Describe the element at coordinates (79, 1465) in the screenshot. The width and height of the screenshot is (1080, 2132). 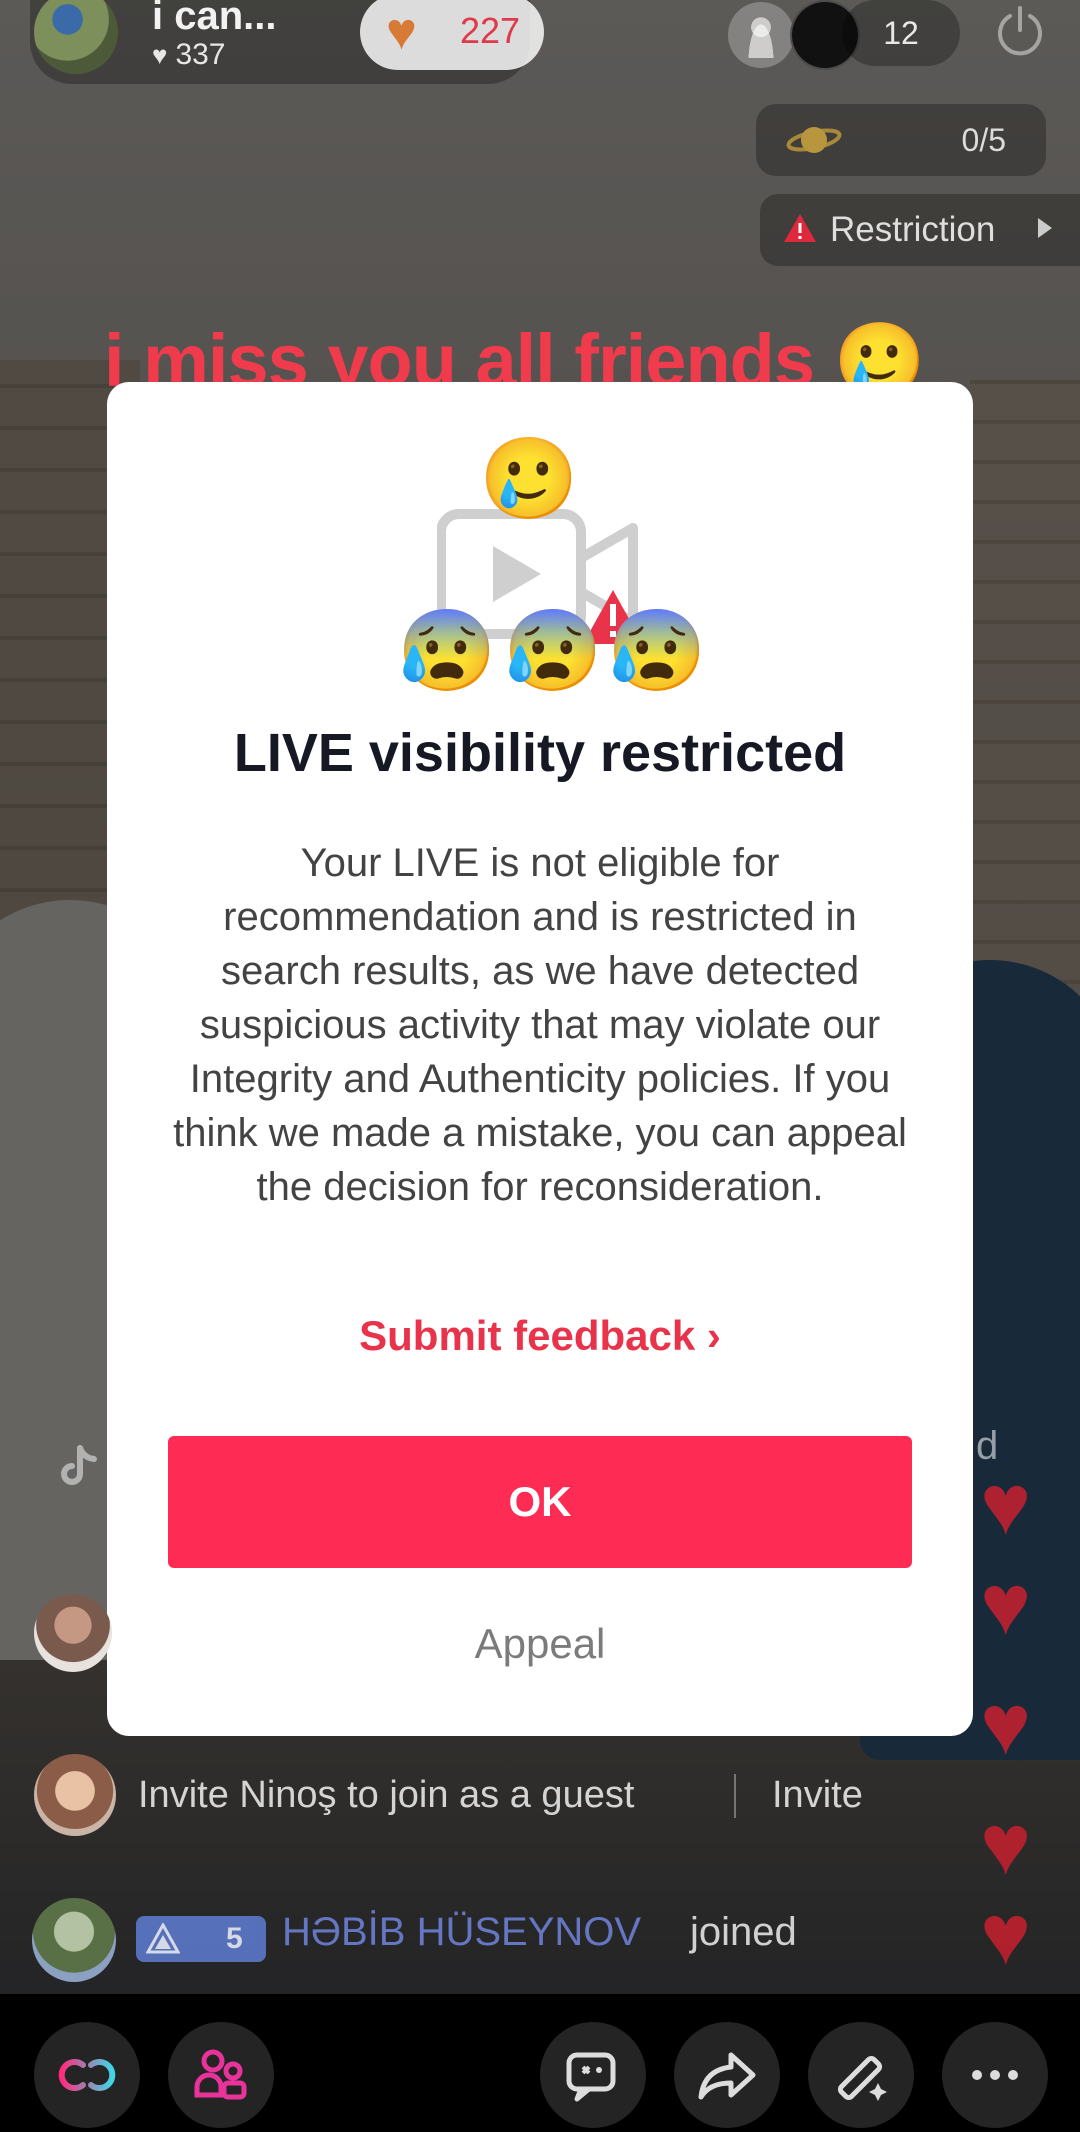
I see `tiktok-logo-icon` at that location.